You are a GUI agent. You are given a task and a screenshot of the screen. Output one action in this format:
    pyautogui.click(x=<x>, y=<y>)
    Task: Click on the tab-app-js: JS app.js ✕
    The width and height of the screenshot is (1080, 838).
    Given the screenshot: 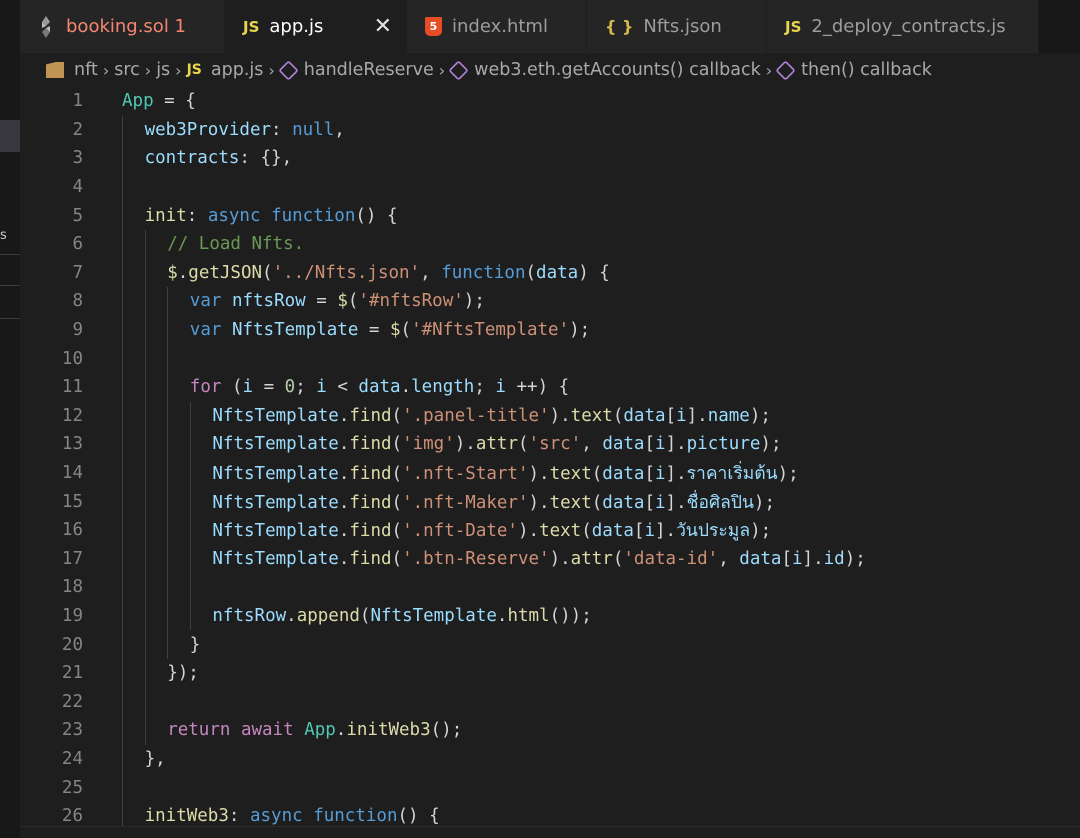 What is the action you would take?
    pyautogui.click(x=316, y=26)
    